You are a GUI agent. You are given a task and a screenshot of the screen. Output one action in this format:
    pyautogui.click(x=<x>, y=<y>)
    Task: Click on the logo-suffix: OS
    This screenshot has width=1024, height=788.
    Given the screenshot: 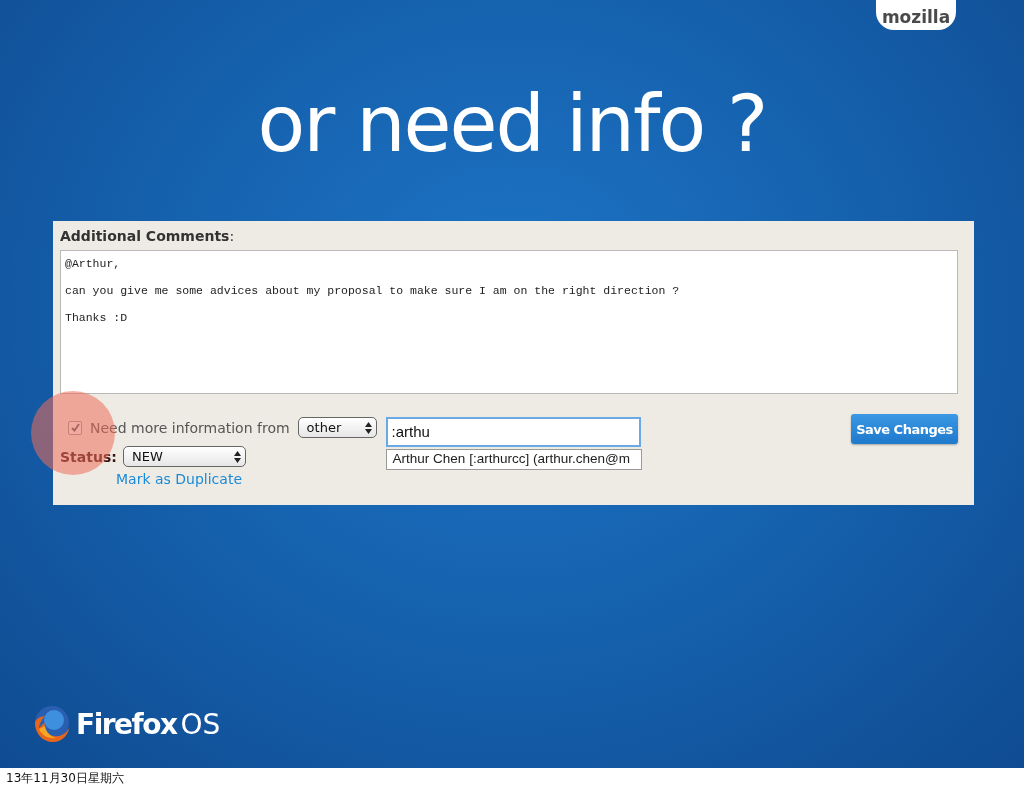 What is the action you would take?
    pyautogui.click(x=200, y=724)
    